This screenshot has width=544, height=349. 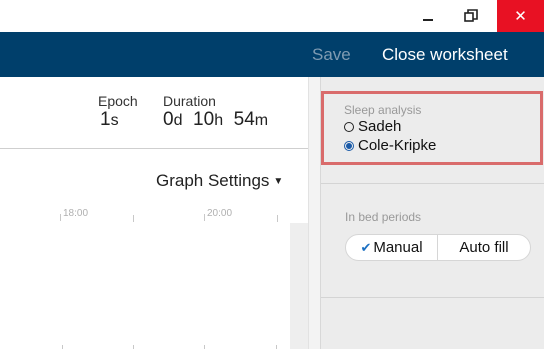 What do you see at coordinates (219, 120) in the screenshot?
I see `duration-hours-unit: h` at bounding box center [219, 120].